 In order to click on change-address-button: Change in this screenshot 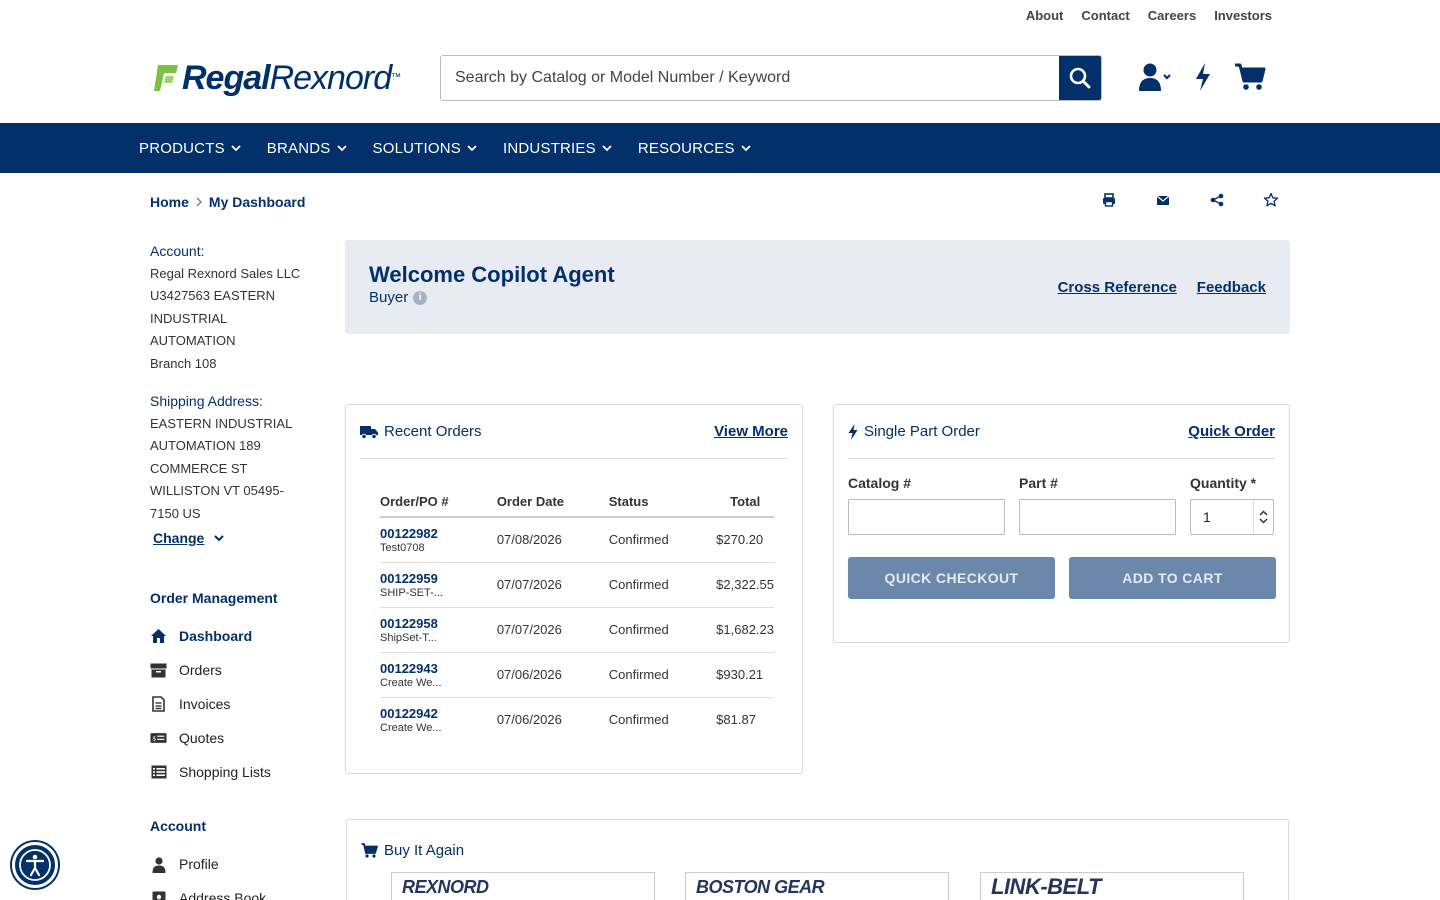, I will do `click(189, 538)`.